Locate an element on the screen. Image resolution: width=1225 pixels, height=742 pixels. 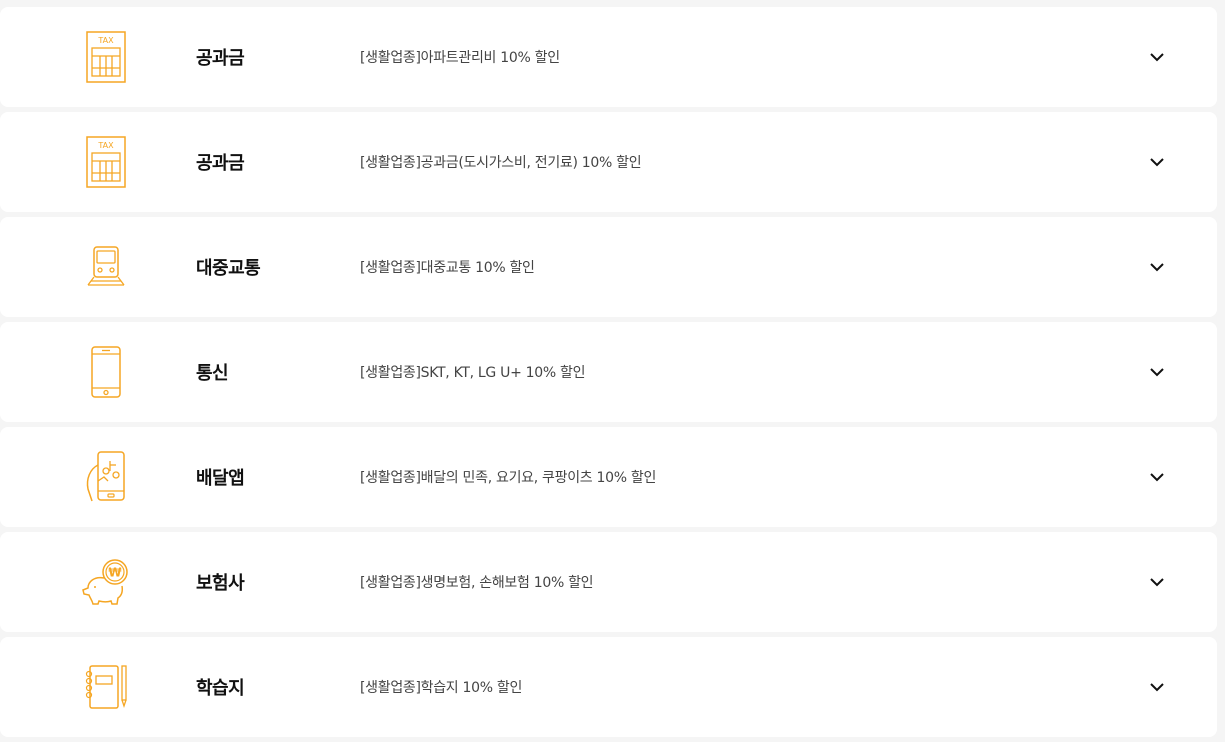
benefit-row: 통신 [생활업종]SKT, KT, LG U+ 10% 할인 is located at coordinates (608, 372).